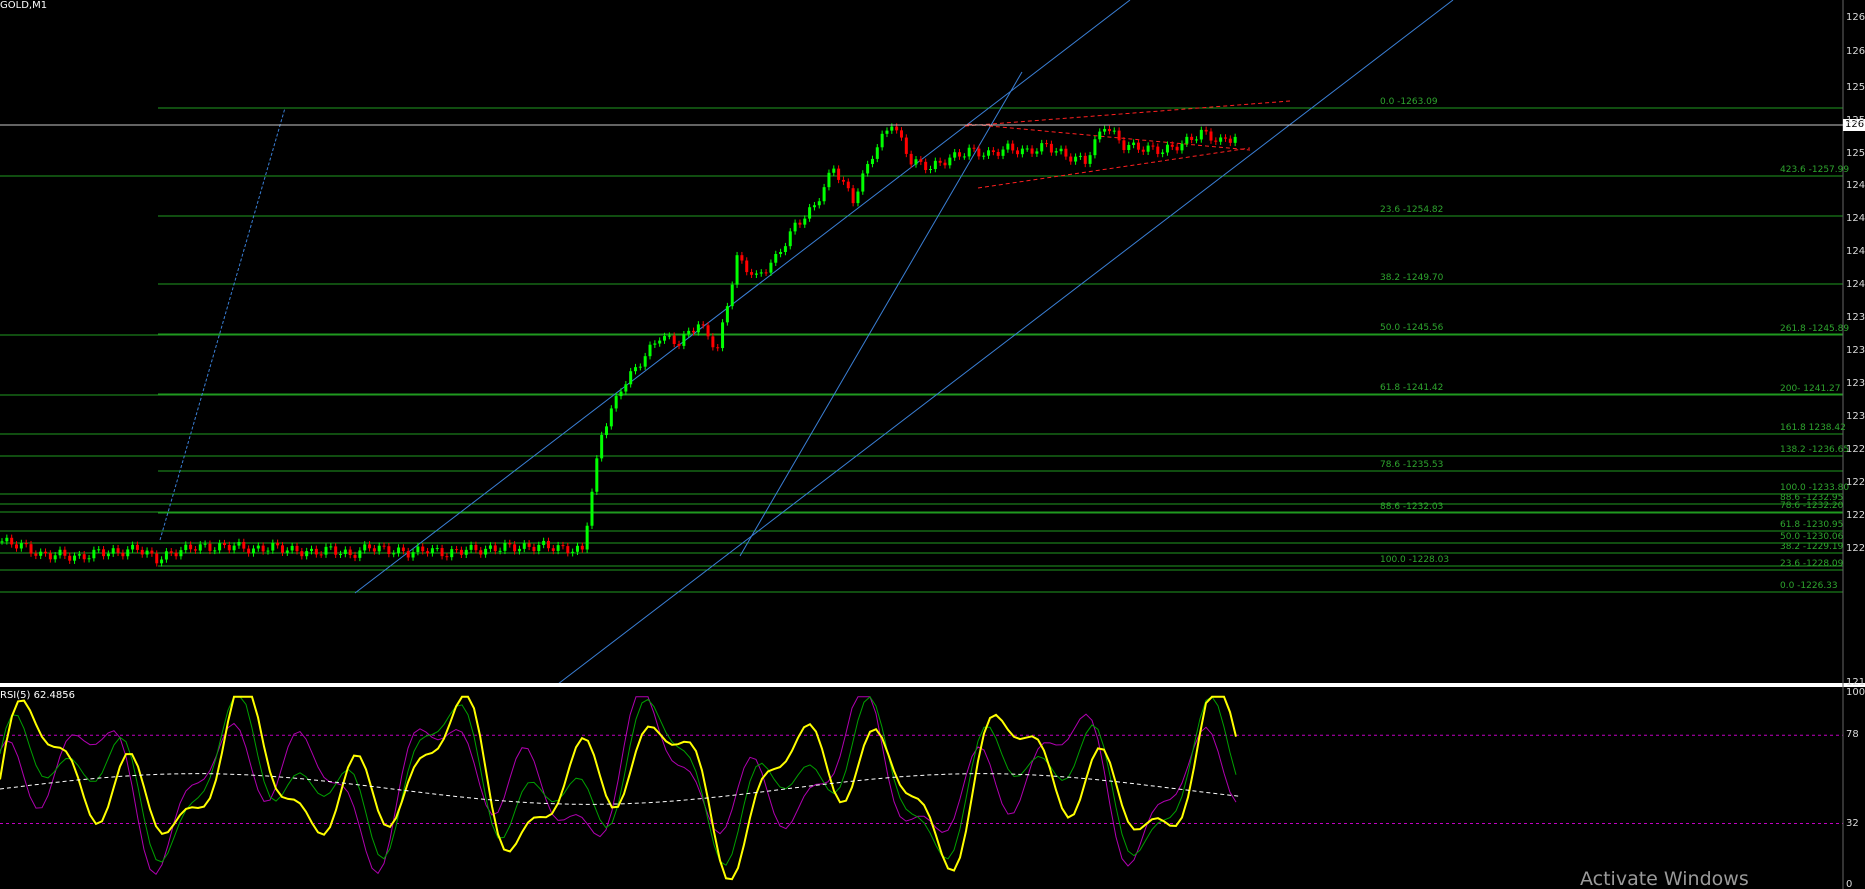  I want to click on fib-right-label: 100.0 -1233.80, so click(1815, 488).